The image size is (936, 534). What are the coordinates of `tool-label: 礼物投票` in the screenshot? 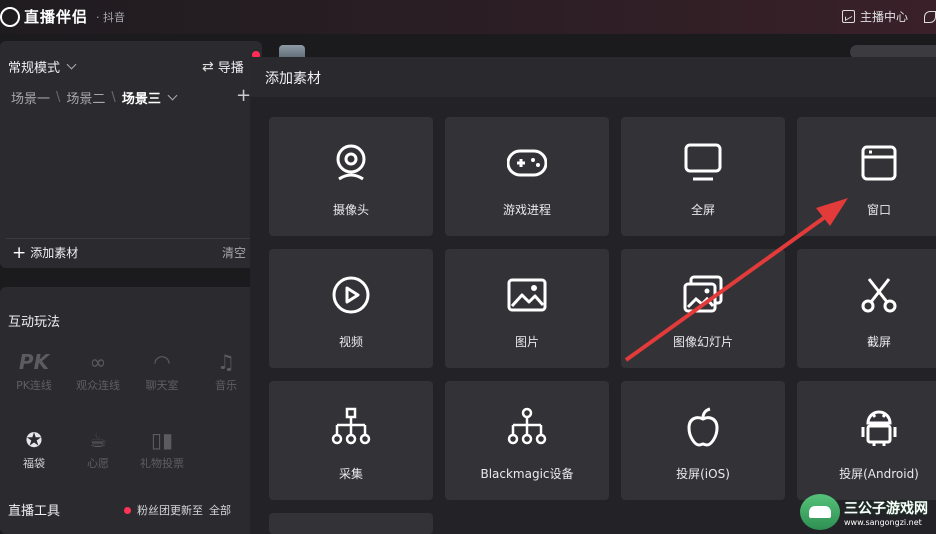 It's located at (162, 463).